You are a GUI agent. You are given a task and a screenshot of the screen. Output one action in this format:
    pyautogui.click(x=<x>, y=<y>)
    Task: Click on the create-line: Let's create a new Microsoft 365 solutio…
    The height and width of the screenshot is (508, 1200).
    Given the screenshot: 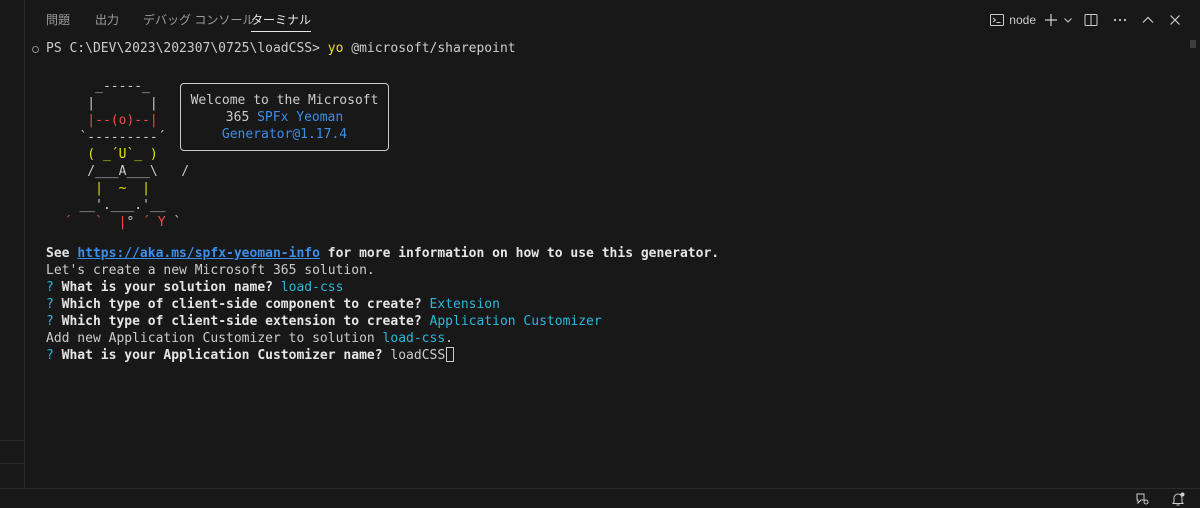 What is the action you would take?
    pyautogui.click(x=210, y=270)
    